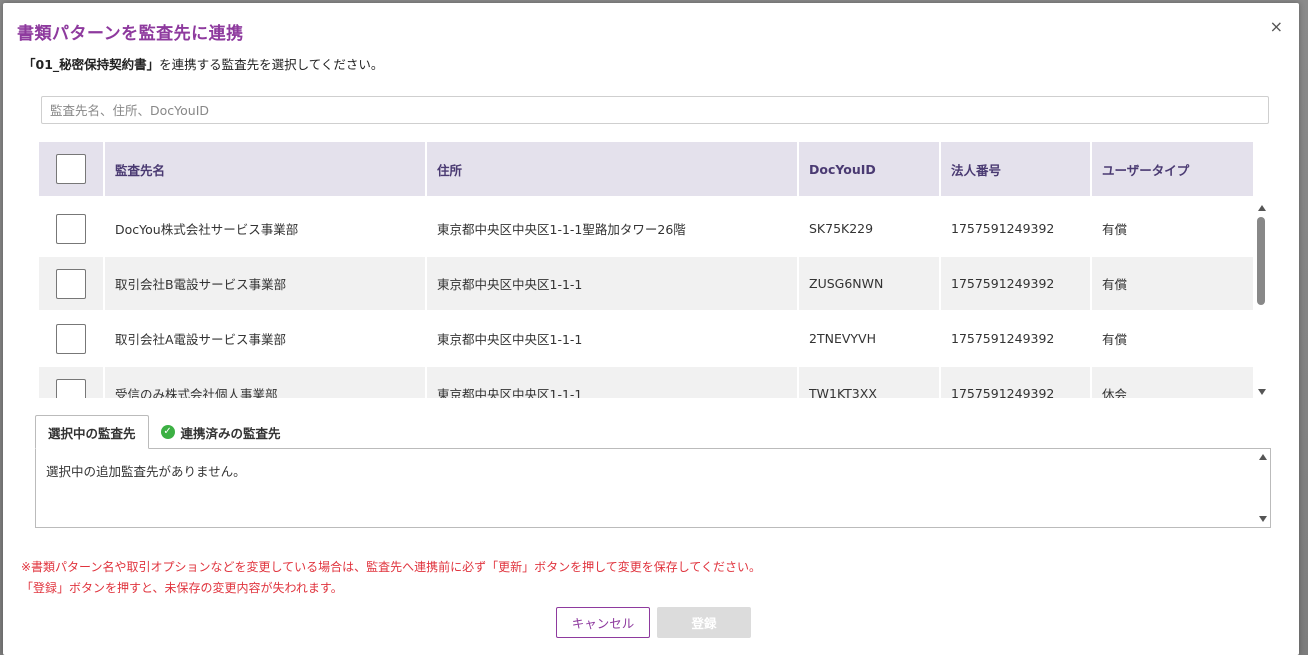 The image size is (1308, 655). I want to click on warning-text: 「登録」ボタンを押すと、未保存の変更内容が失われます。, so click(182, 588).